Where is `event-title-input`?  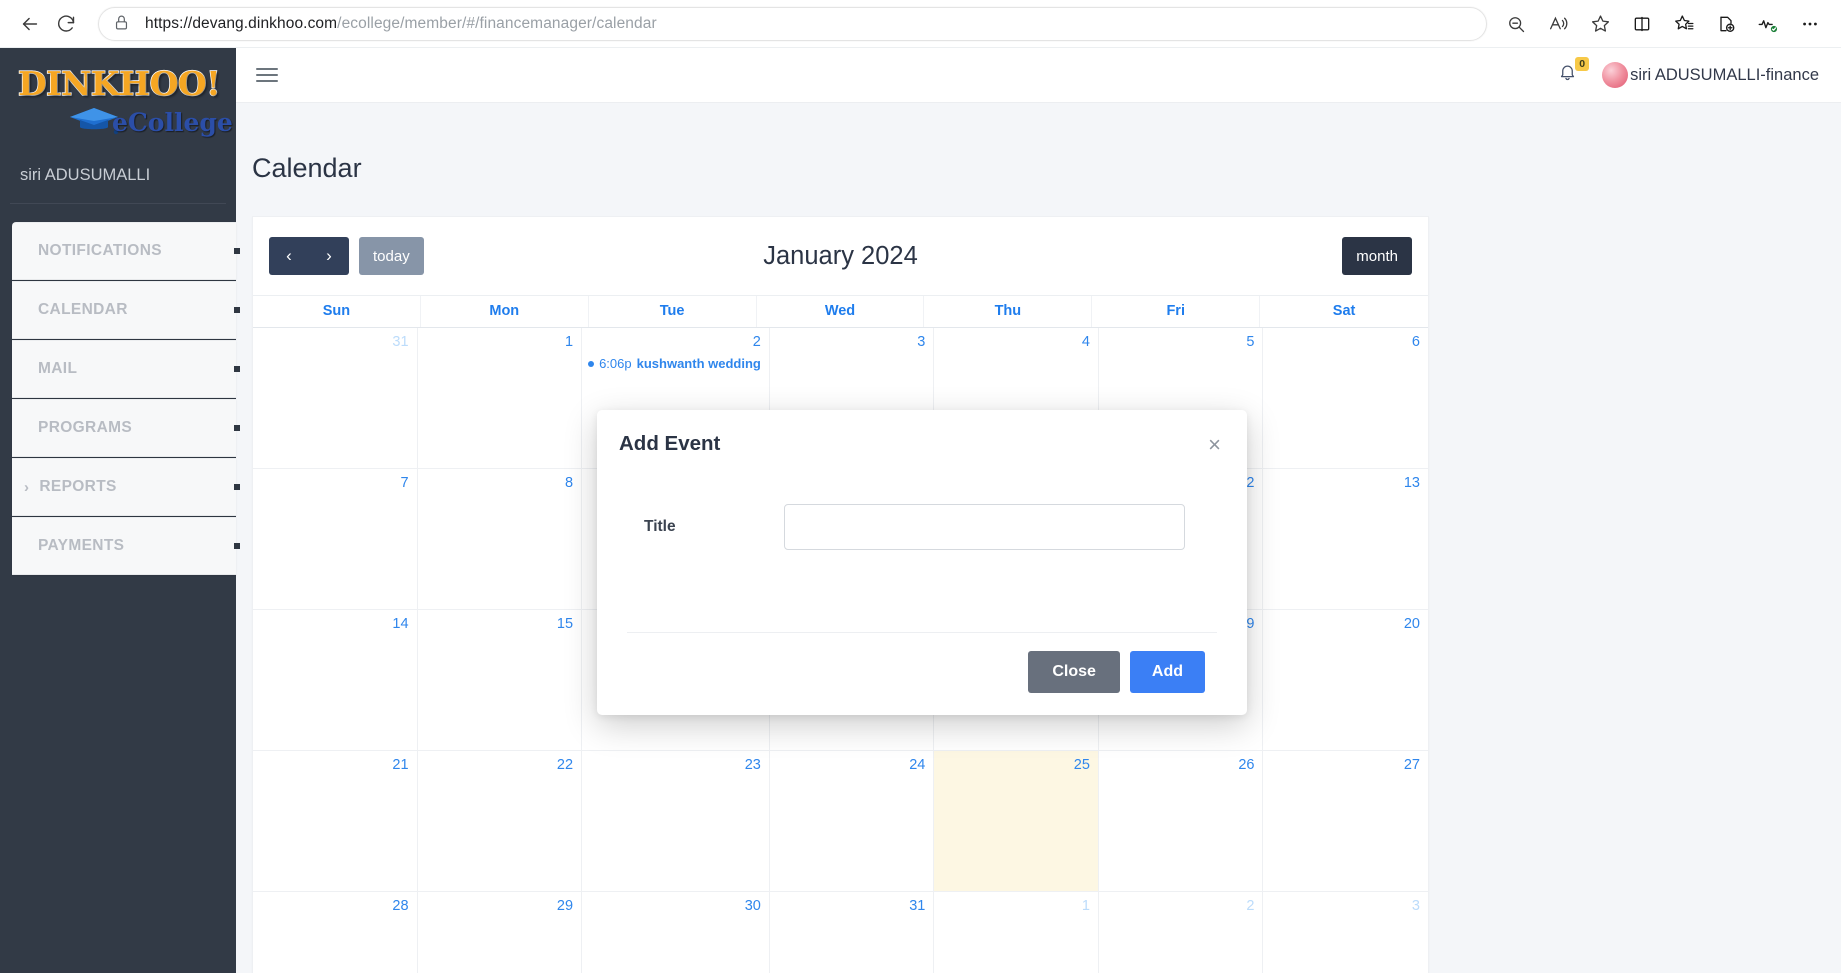
event-title-input is located at coordinates (984, 527).